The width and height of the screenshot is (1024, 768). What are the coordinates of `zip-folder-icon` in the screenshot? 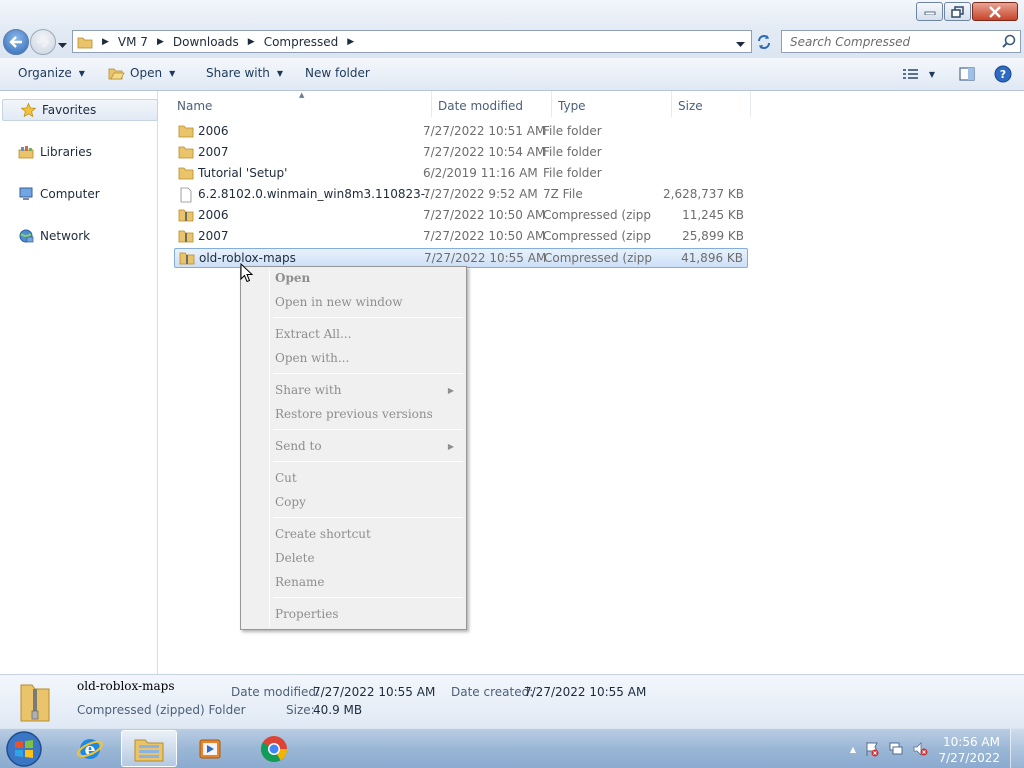 It's located at (187, 259).